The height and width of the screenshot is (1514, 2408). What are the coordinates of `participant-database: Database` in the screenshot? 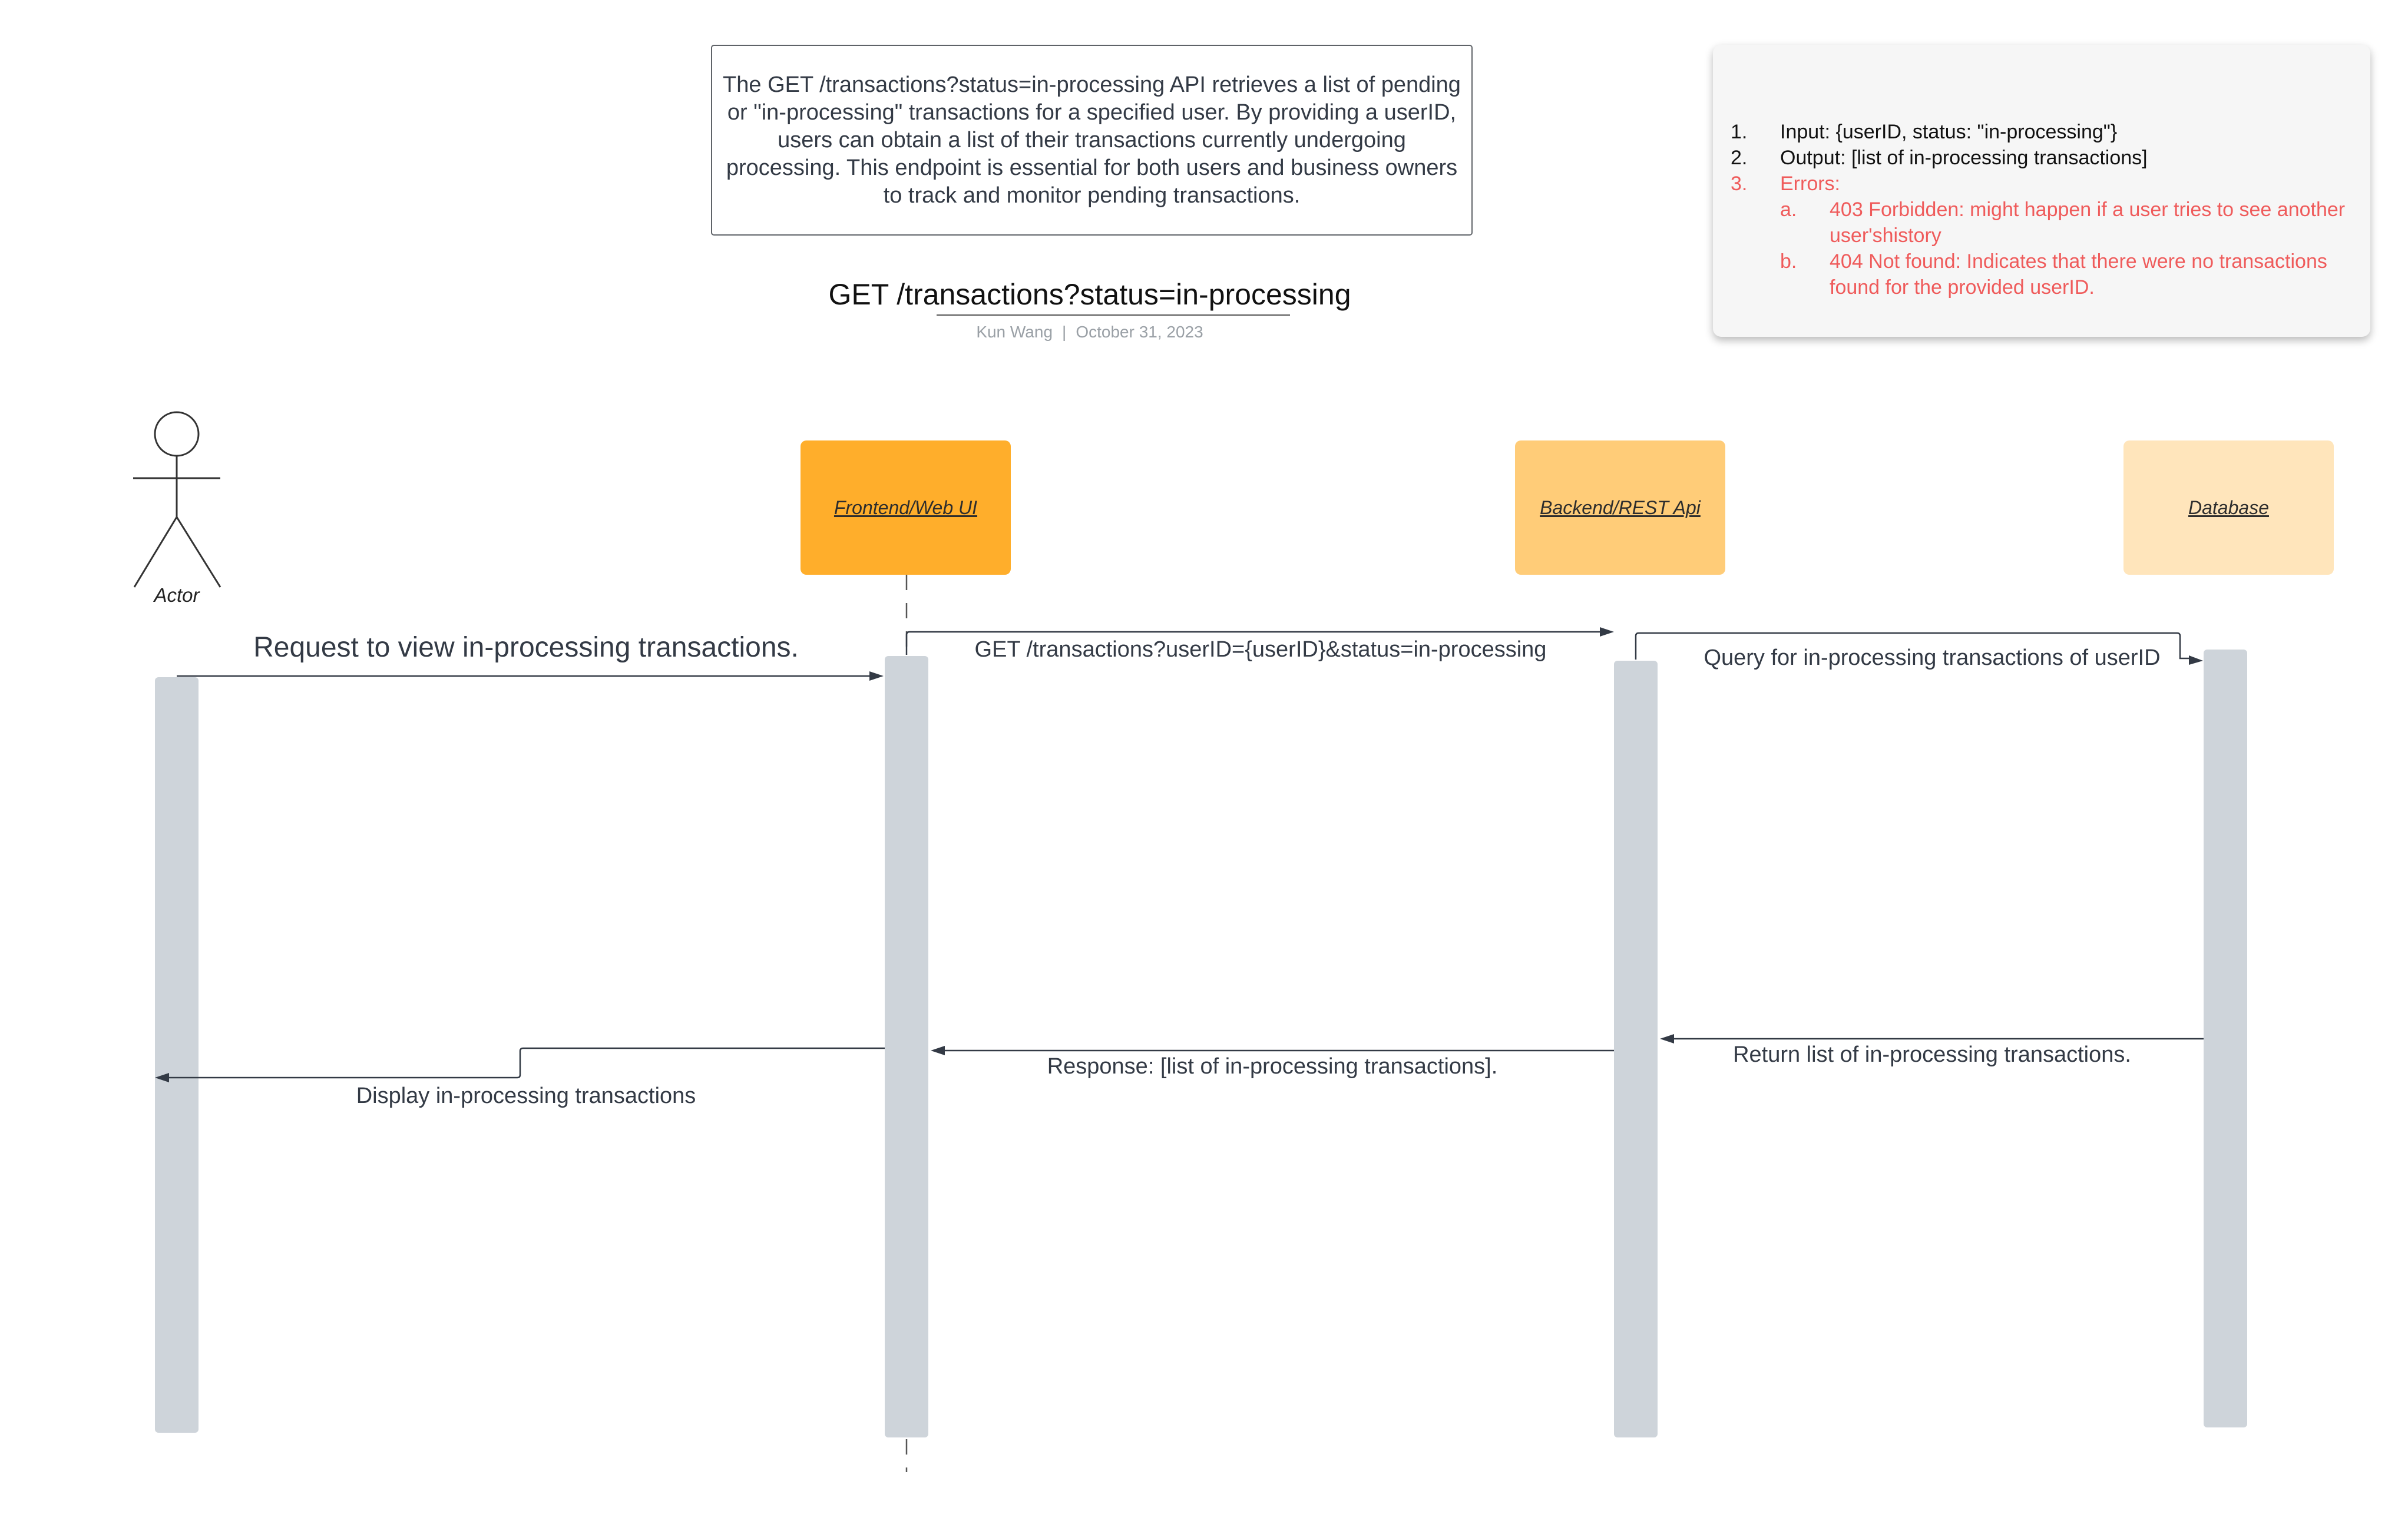 It's located at (2228, 507).